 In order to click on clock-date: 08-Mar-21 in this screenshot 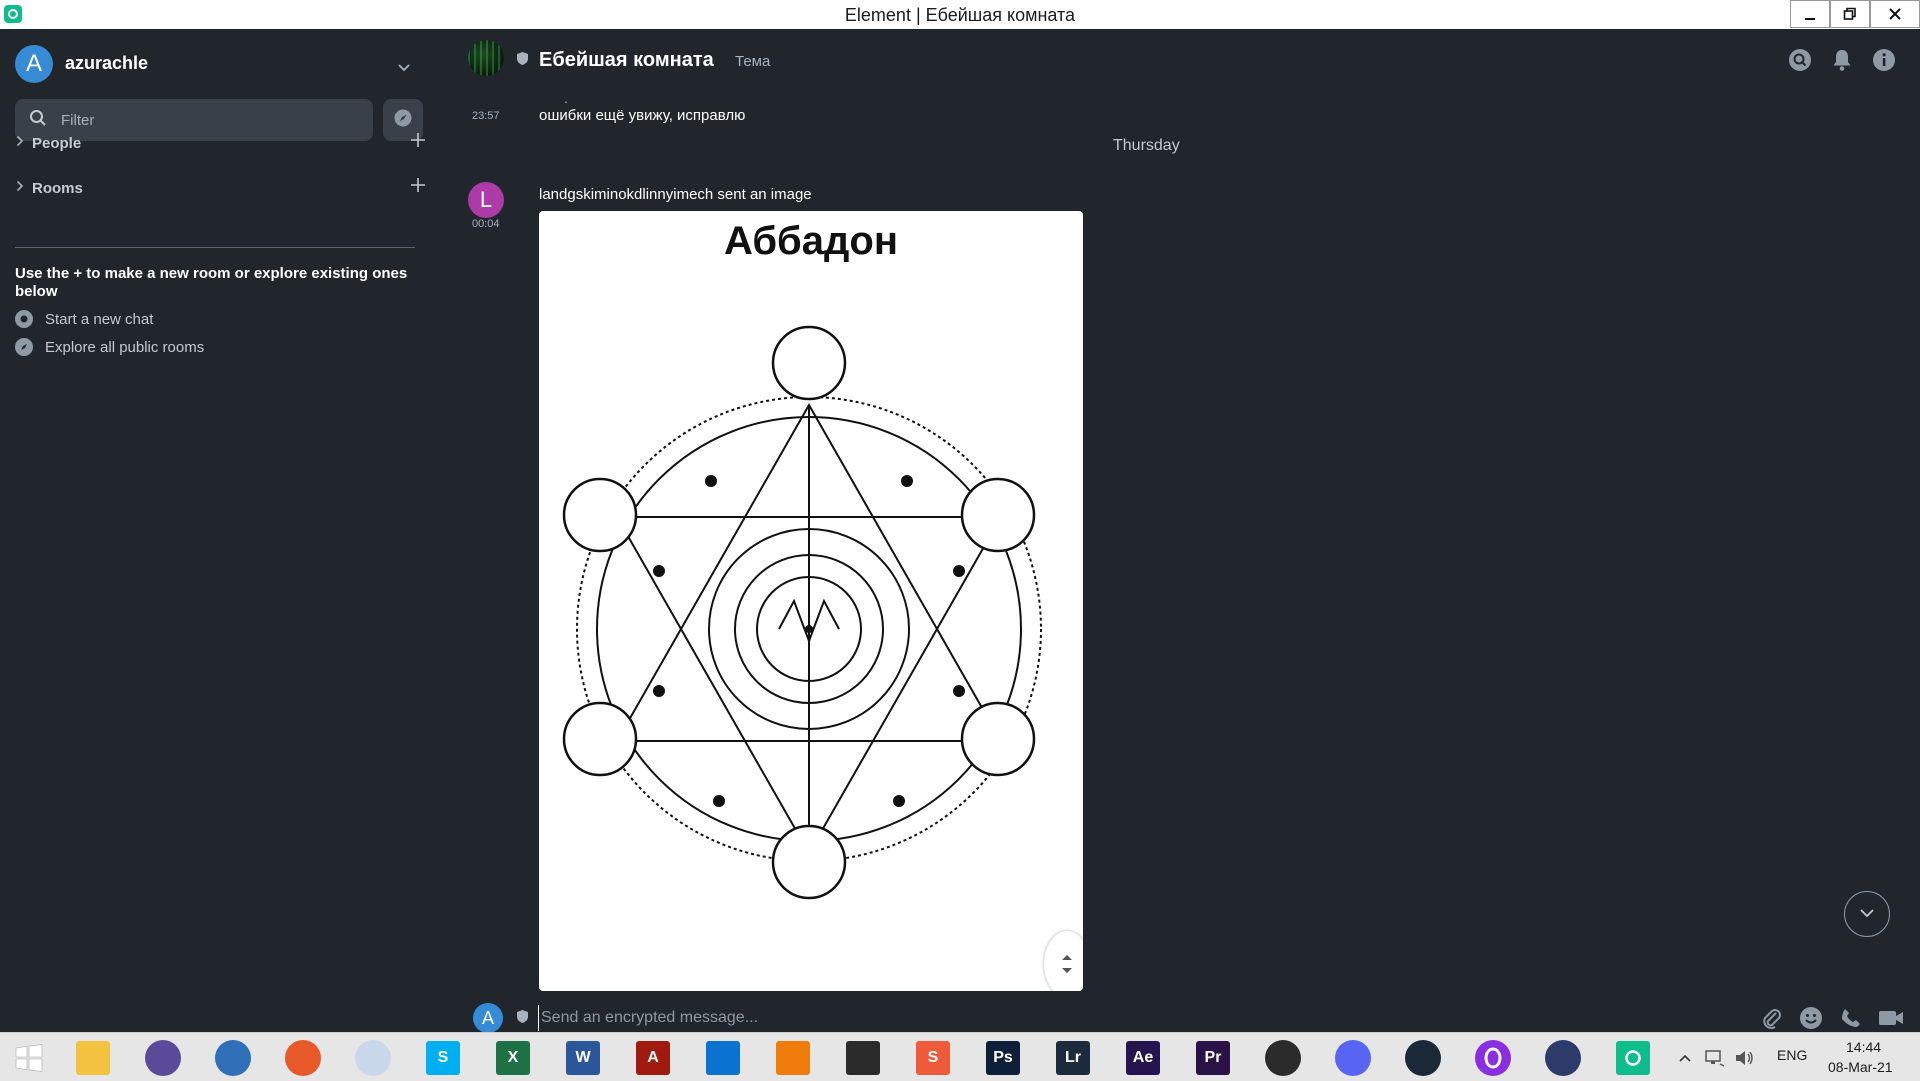, I will do `click(1860, 1067)`.